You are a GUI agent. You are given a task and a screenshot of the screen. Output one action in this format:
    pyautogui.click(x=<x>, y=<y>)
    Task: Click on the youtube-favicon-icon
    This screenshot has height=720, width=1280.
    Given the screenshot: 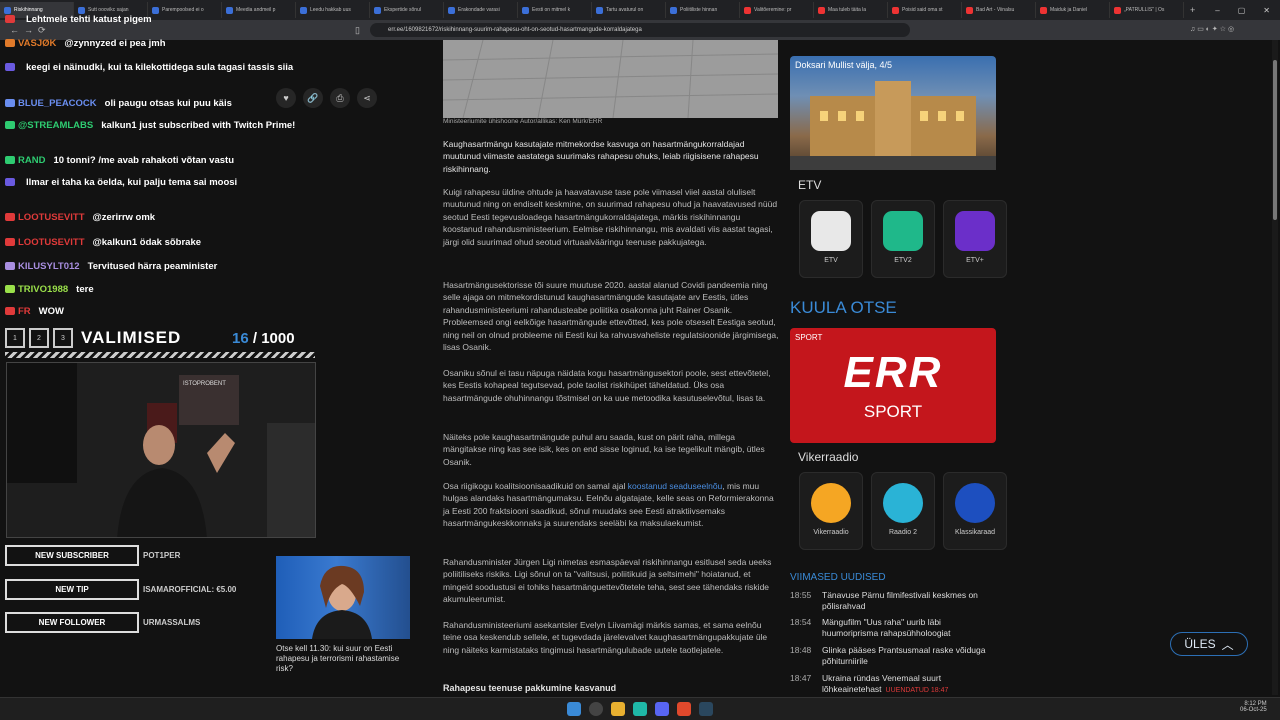 What is the action you would take?
    pyautogui.click(x=969, y=10)
    